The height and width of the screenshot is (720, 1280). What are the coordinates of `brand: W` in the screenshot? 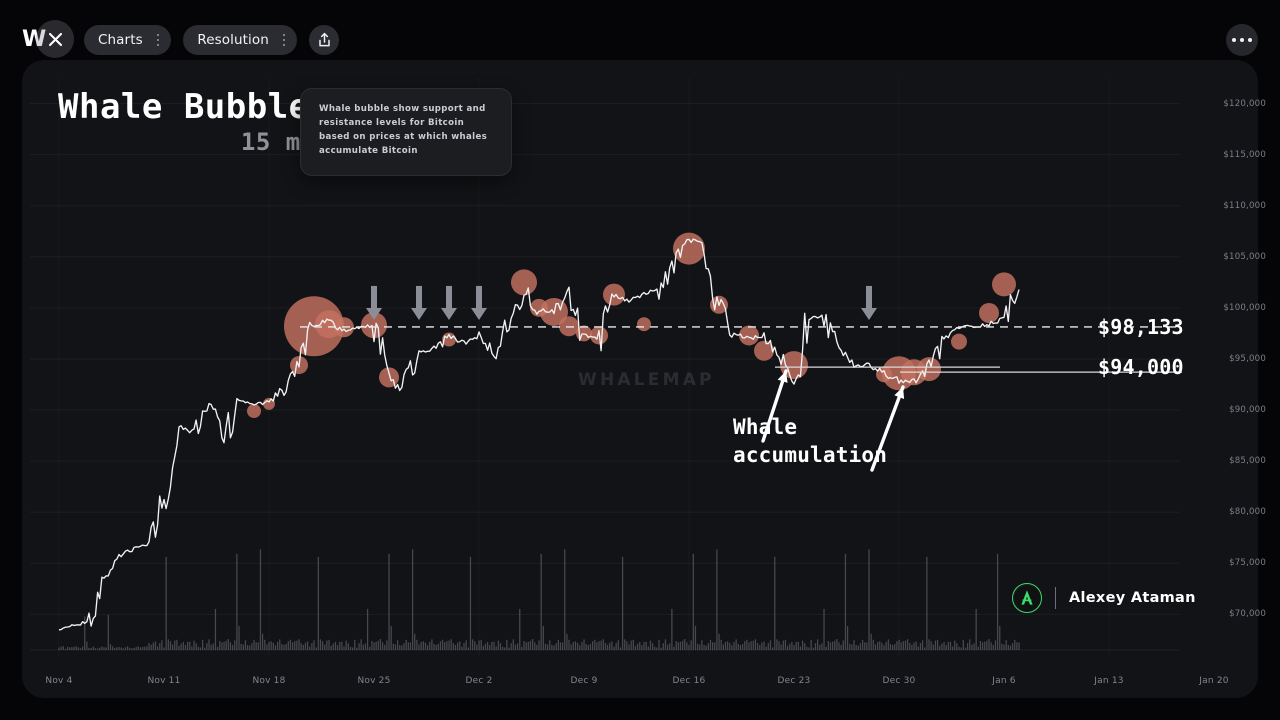 It's located at (48, 39).